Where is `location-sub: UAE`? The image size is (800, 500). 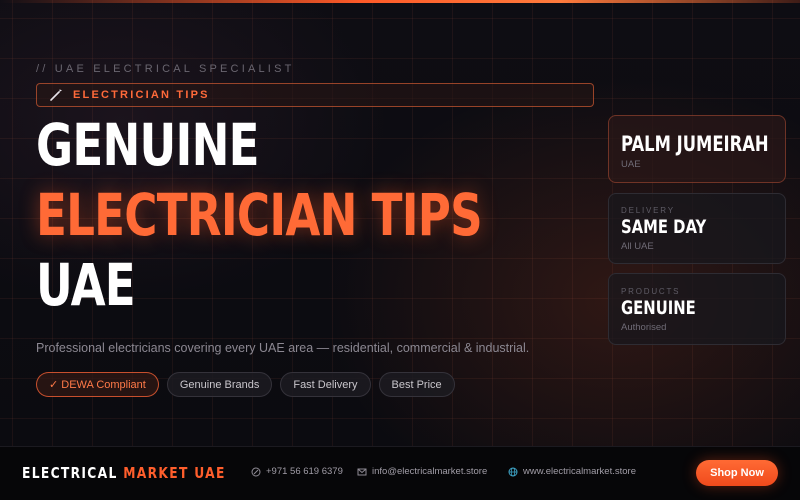 location-sub: UAE is located at coordinates (631, 164).